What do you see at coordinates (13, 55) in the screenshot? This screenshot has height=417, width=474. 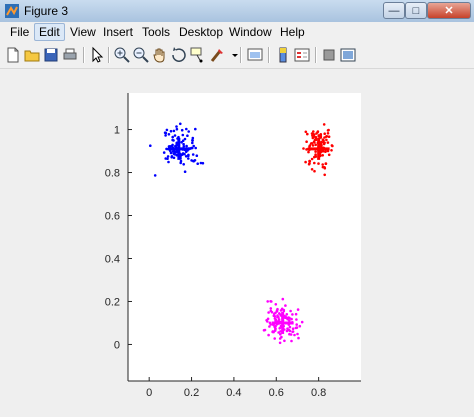 I see `new-figure-icon` at bounding box center [13, 55].